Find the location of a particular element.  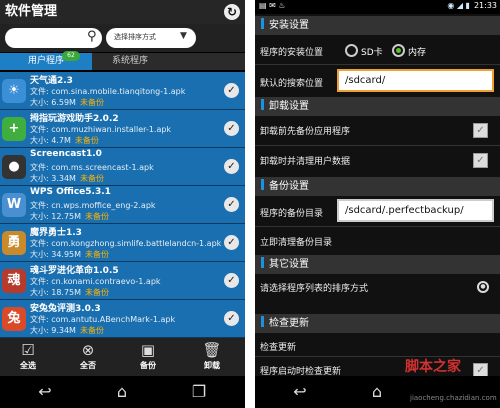

app-file: 文件: cn.wps.moffice_eng-2.apk is located at coordinates (93, 205).